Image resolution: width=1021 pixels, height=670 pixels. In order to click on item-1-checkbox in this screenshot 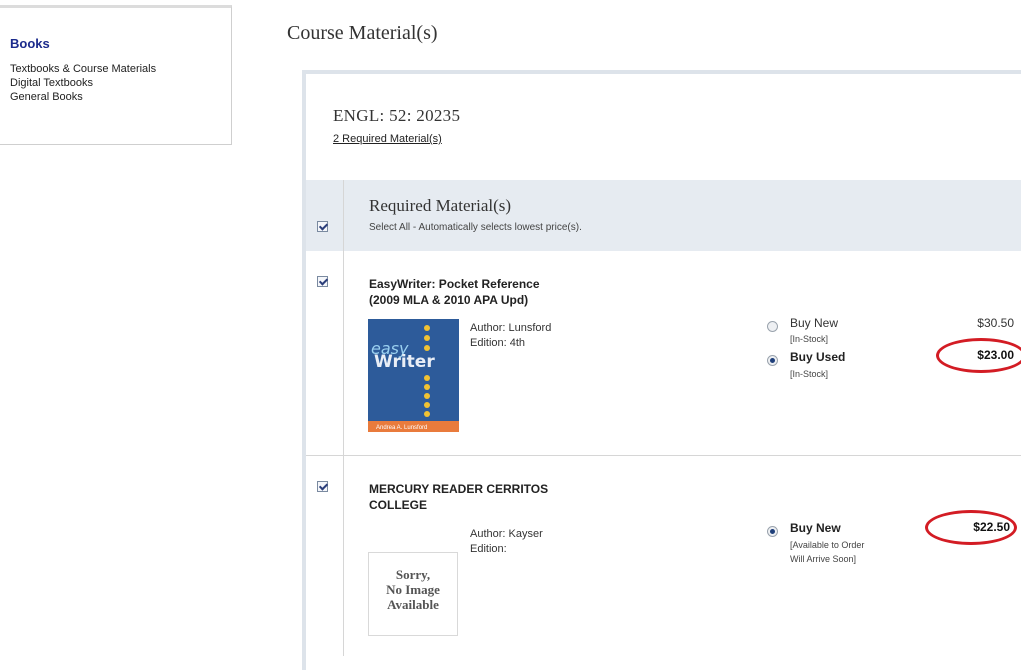, I will do `click(322, 281)`.